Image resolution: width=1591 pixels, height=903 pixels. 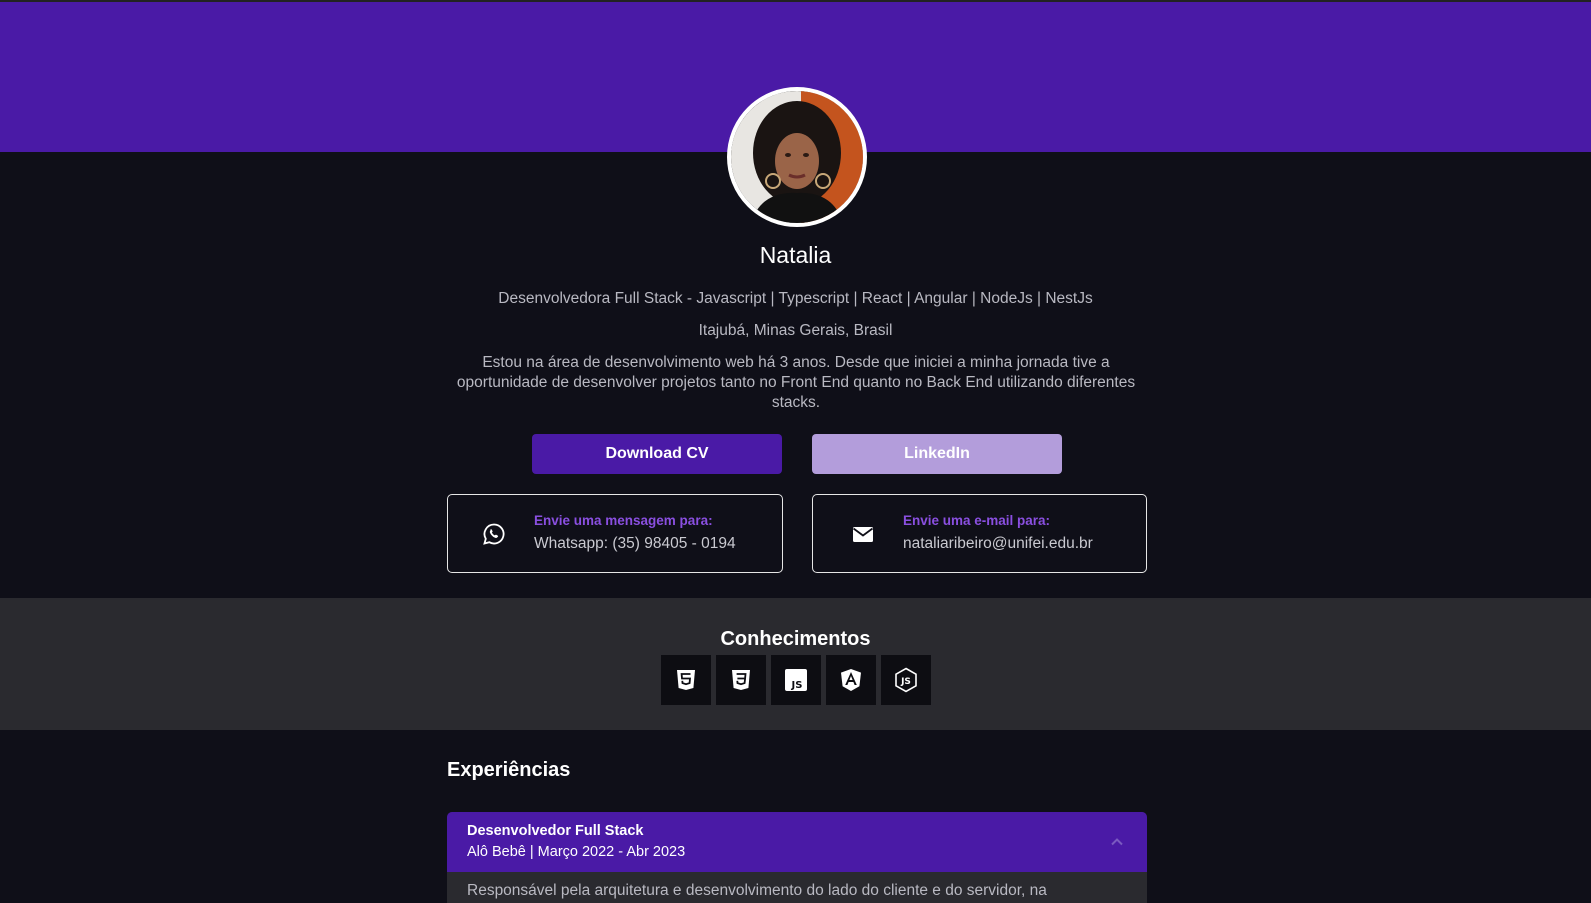 I want to click on javascript-icon: JS, so click(x=796, y=680).